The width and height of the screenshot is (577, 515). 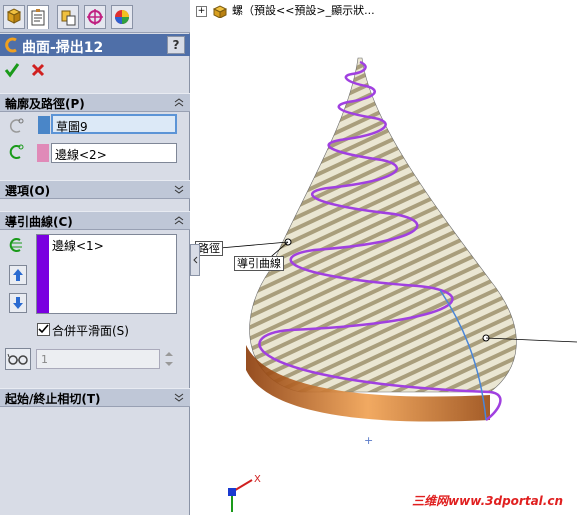 What do you see at coordinates (63, 48) in the screenshot?
I see `feature-title: 曲面-掃出12` at bounding box center [63, 48].